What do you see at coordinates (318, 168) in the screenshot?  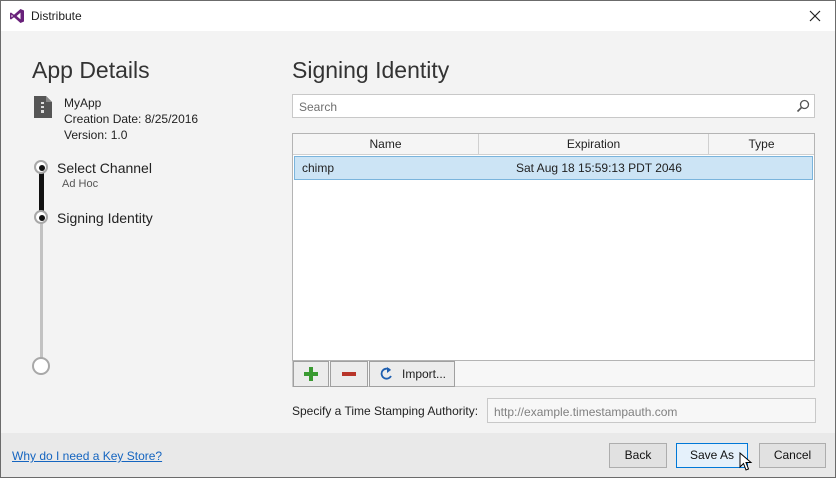 I see `row-name: chimp` at bounding box center [318, 168].